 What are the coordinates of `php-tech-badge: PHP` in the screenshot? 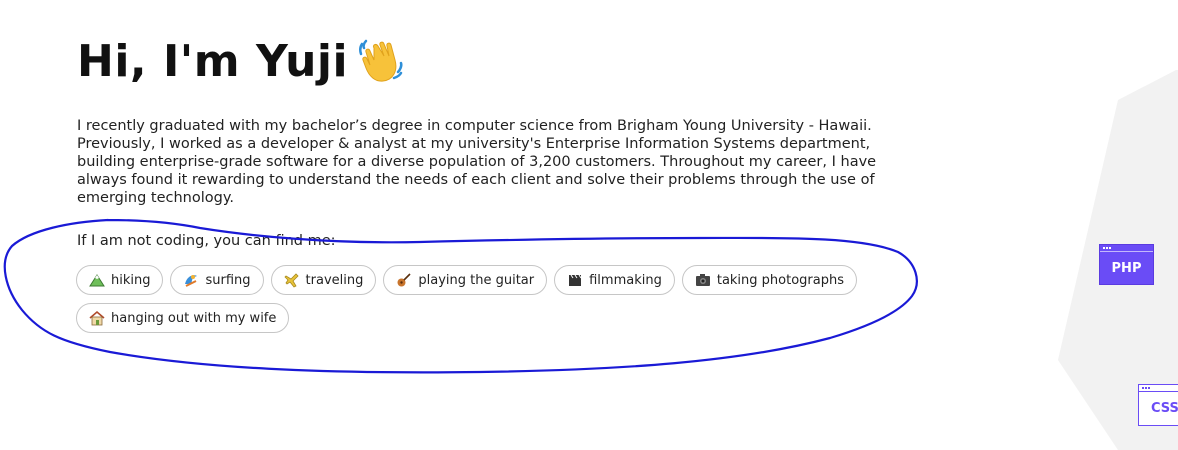 It's located at (1126, 264).